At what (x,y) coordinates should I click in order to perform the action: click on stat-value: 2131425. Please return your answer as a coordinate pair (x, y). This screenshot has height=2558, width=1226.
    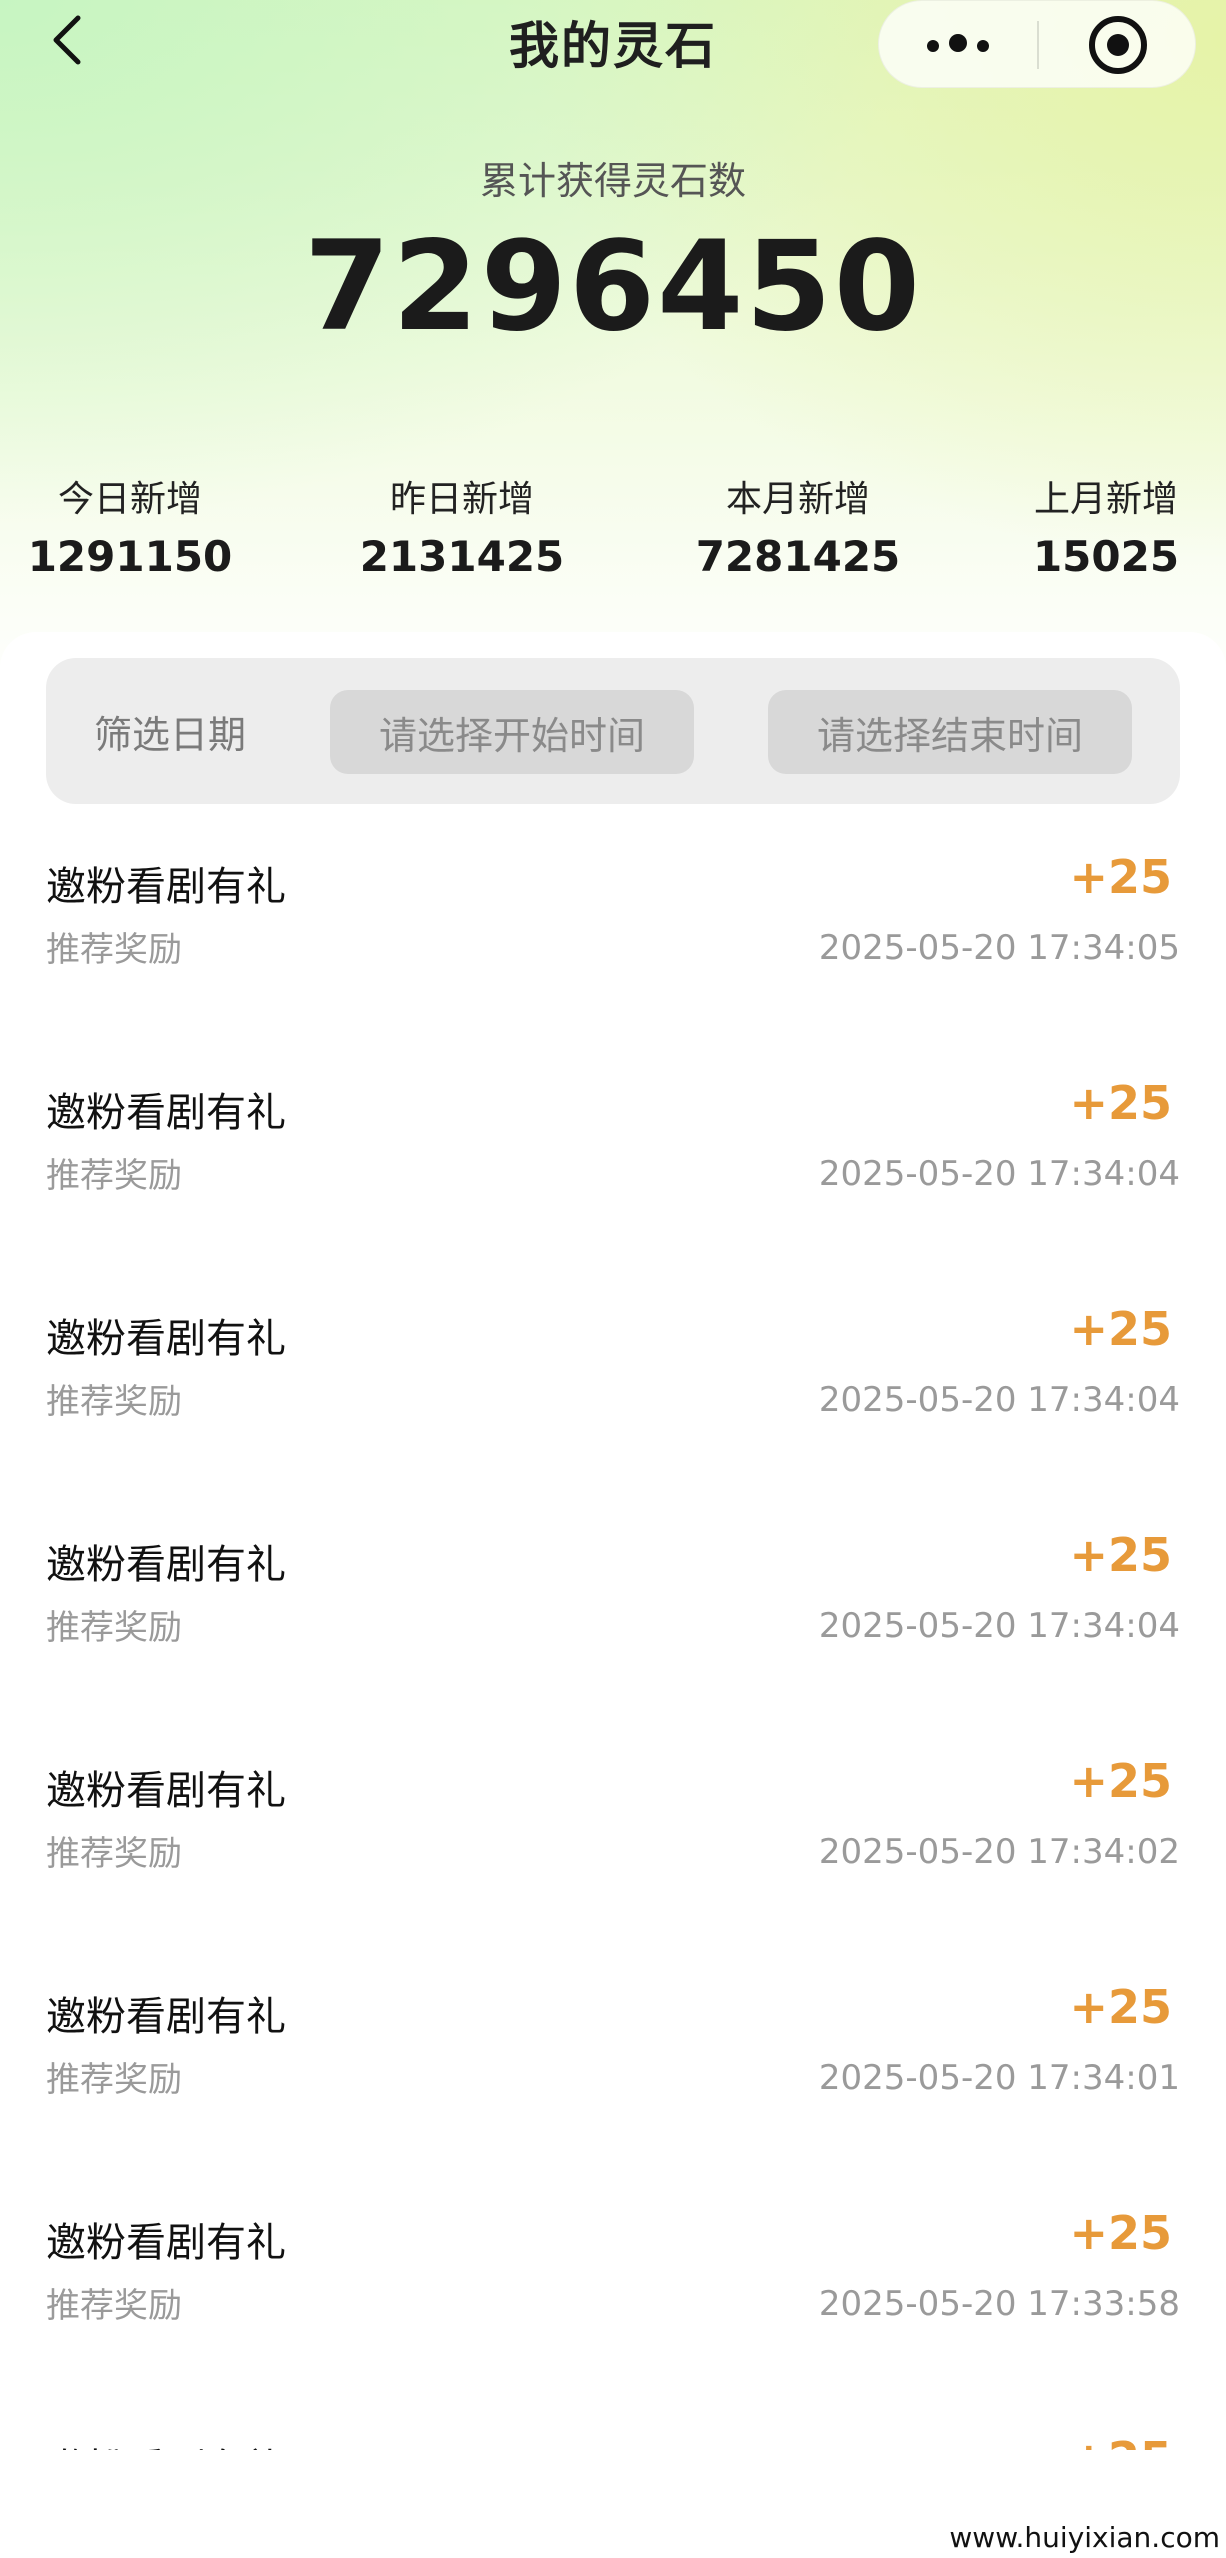
    Looking at the image, I should click on (462, 556).